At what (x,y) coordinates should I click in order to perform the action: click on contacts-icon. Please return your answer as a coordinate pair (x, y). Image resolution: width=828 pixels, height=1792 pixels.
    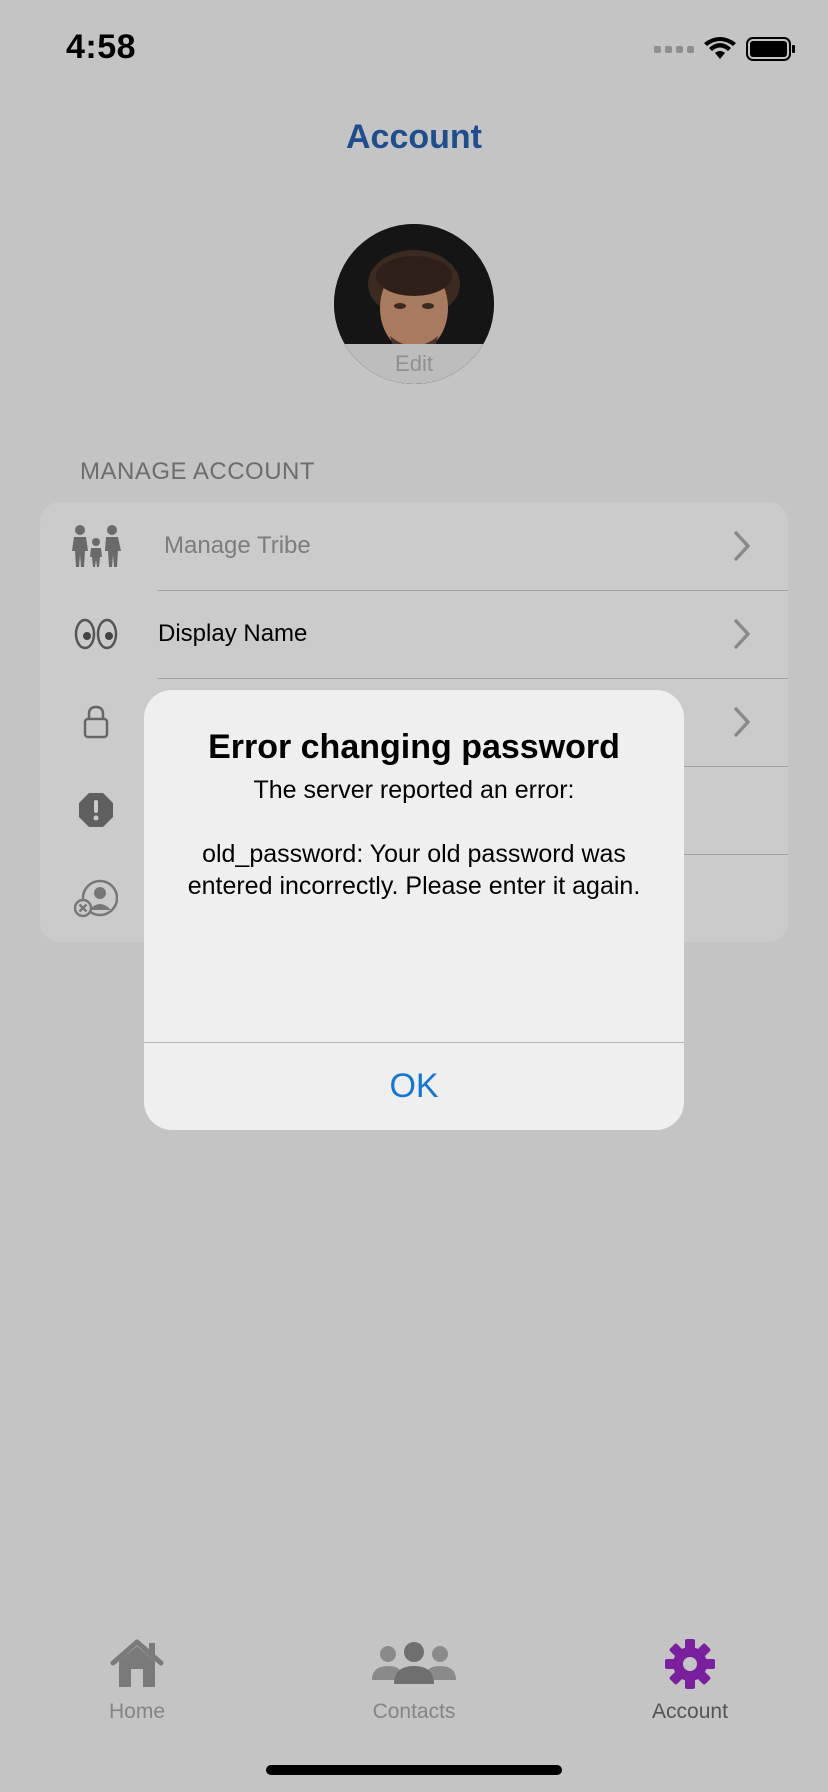
    Looking at the image, I should click on (414, 1664).